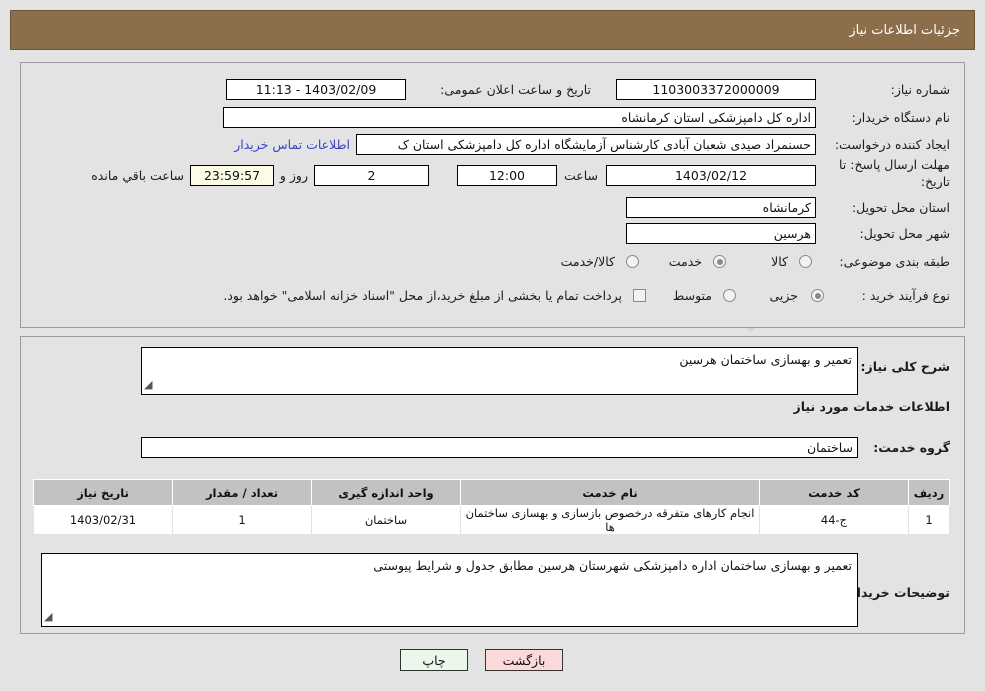  What do you see at coordinates (492, 30) in the screenshot?
I see `window-title-bar: جزئیات اطلاعات نیاز` at bounding box center [492, 30].